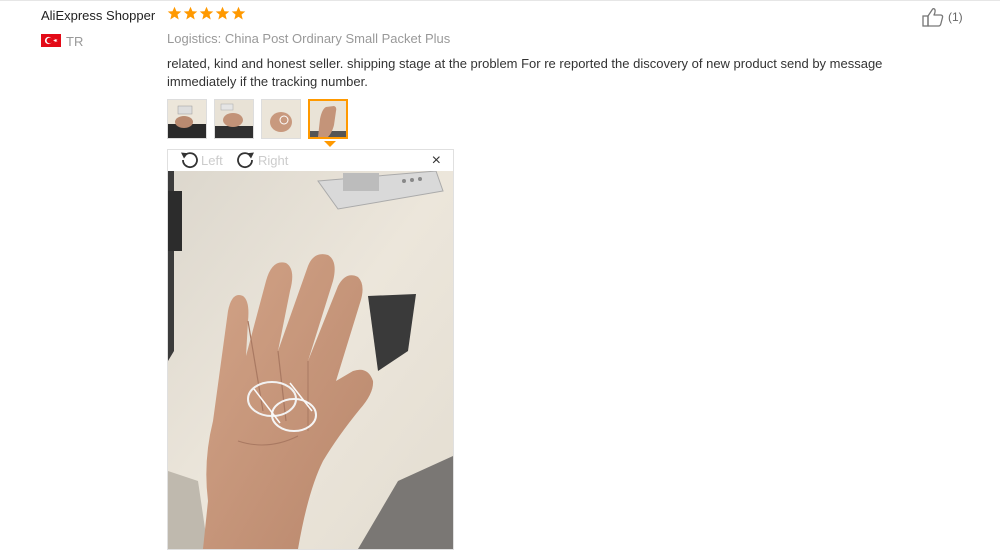  What do you see at coordinates (212, 160) in the screenshot?
I see `rotate-left-label: Left` at bounding box center [212, 160].